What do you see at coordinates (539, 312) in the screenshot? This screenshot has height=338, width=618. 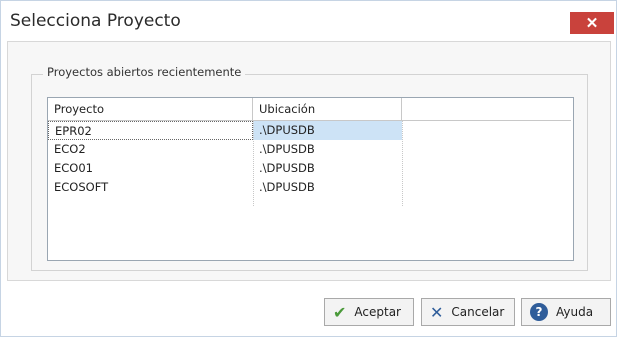 I see `help-icon: ?` at bounding box center [539, 312].